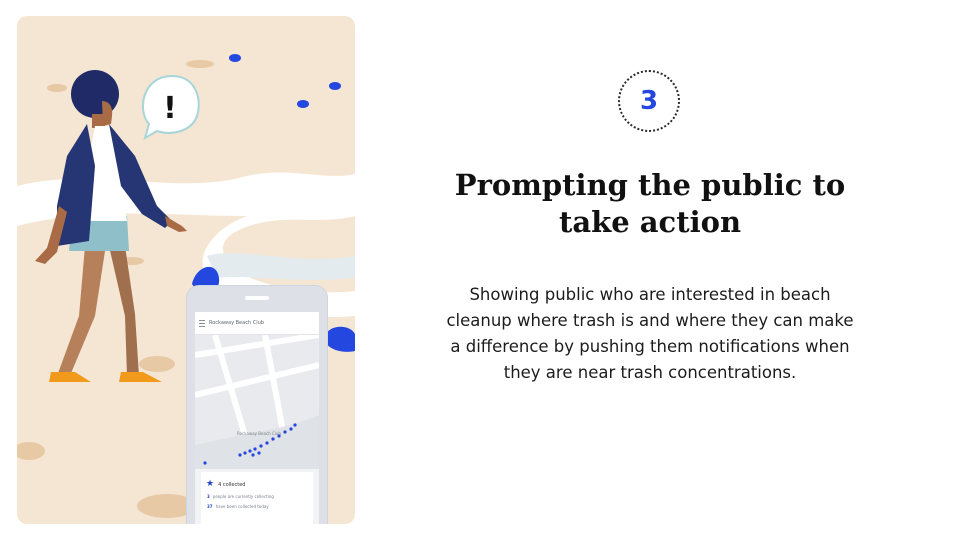 Image resolution: width=961 pixels, height=541 pixels. Describe the element at coordinates (243, 496) in the screenshot. I see `stat-people-text: people are currently collecting` at that location.